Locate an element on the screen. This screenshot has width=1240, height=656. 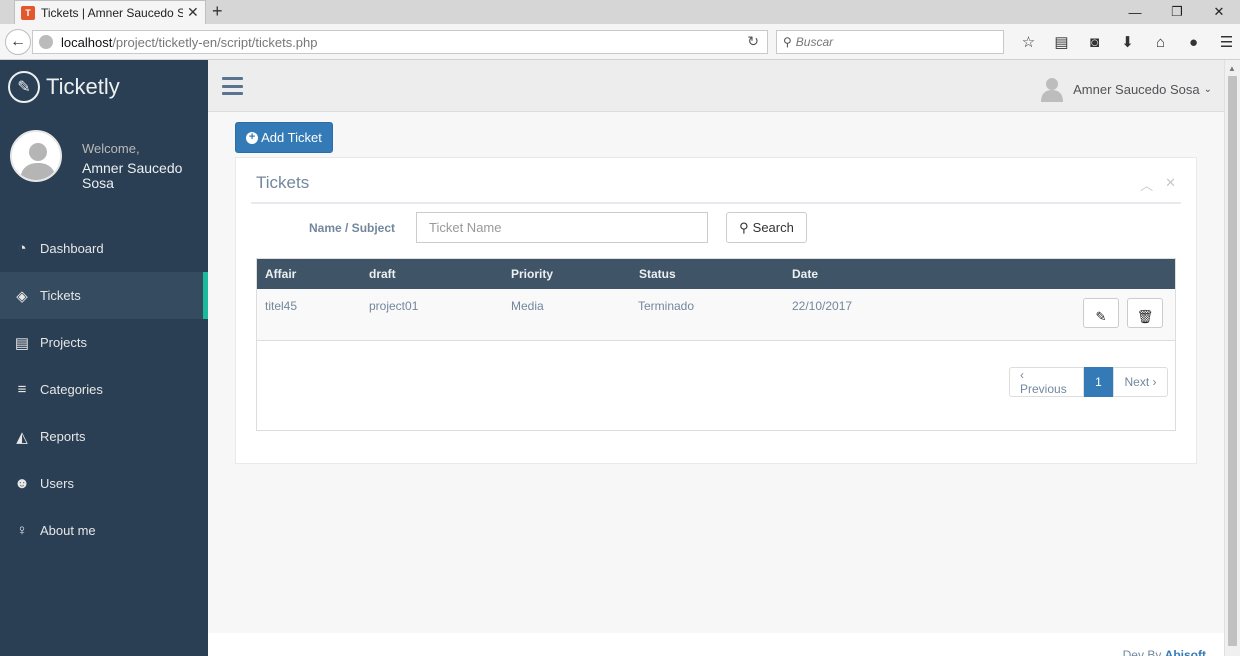
pagination: ‹ Previous 1 Next › is located at coordinates (1088, 382).